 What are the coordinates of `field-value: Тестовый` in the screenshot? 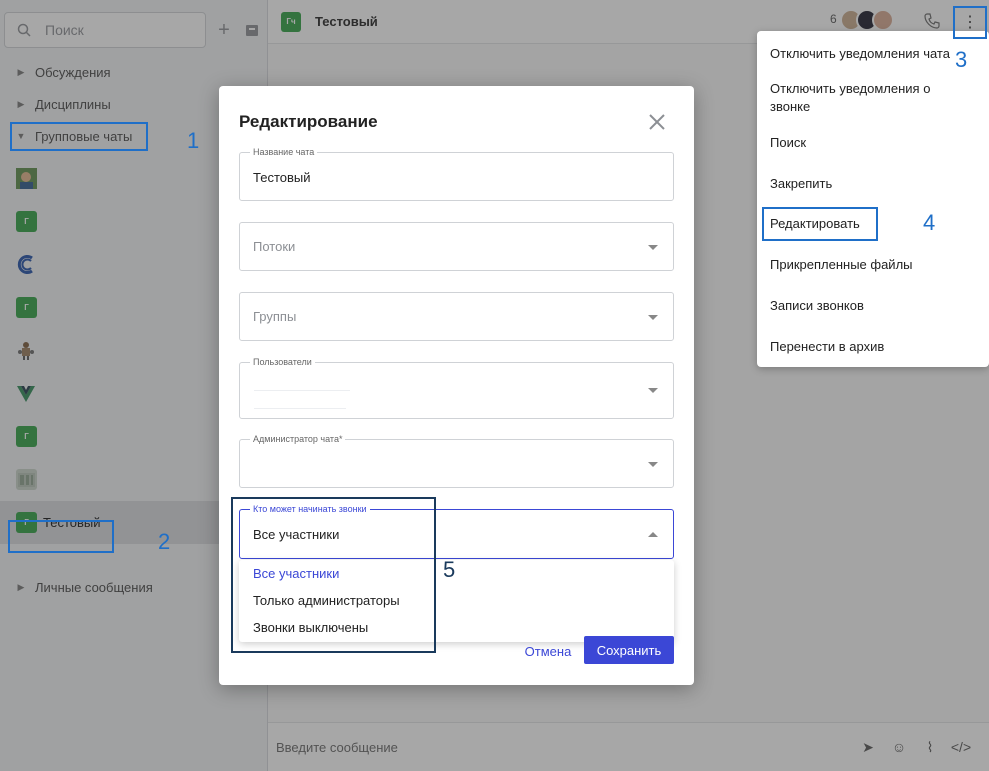 It's located at (282, 177).